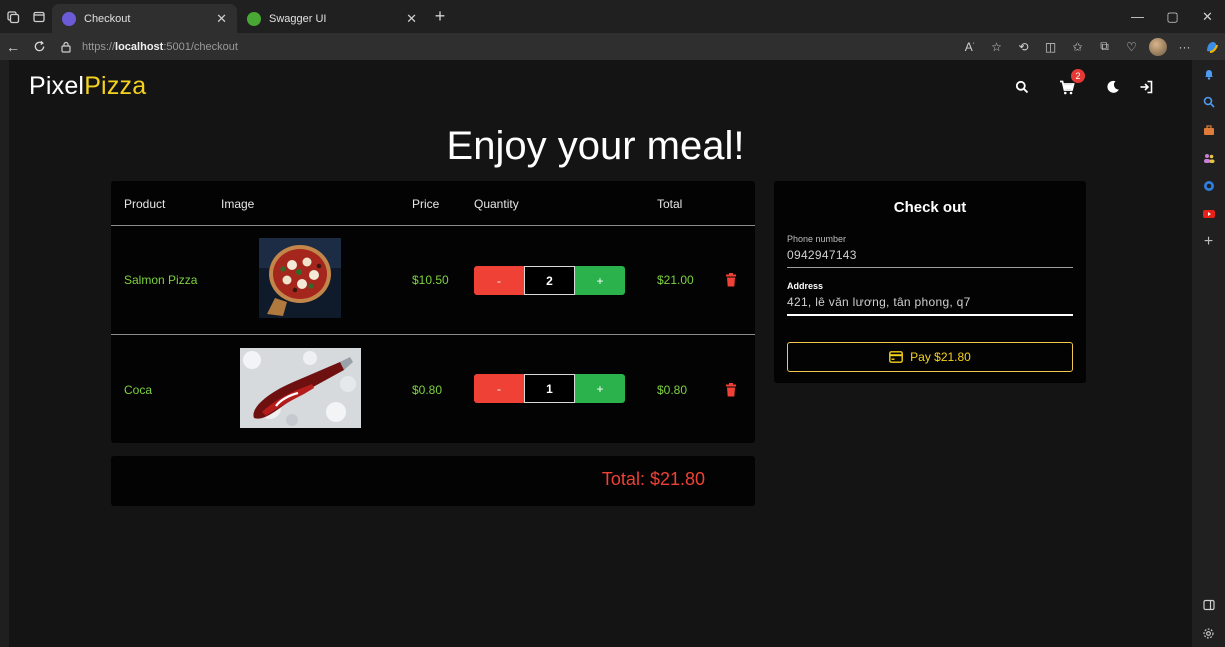  Describe the element at coordinates (612, 16) in the screenshot. I see `browser-tab-bar: Checkout ✕ Swagger UI ✕ + — ▢ ✕` at that location.